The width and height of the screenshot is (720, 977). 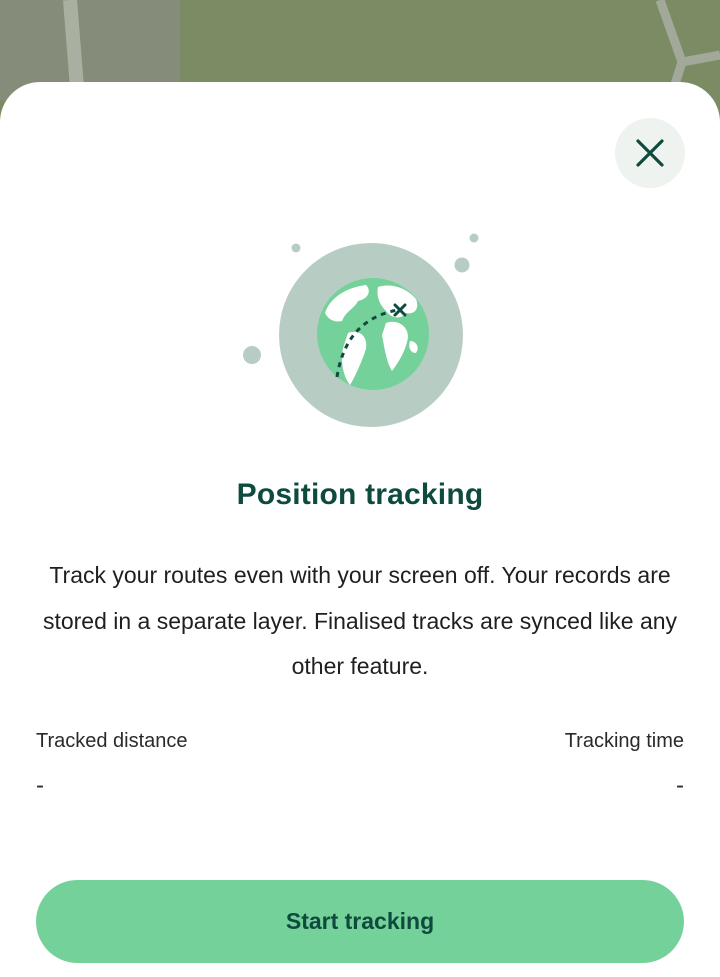 I want to click on start-tracking-button: Start tracking, so click(x=360, y=921).